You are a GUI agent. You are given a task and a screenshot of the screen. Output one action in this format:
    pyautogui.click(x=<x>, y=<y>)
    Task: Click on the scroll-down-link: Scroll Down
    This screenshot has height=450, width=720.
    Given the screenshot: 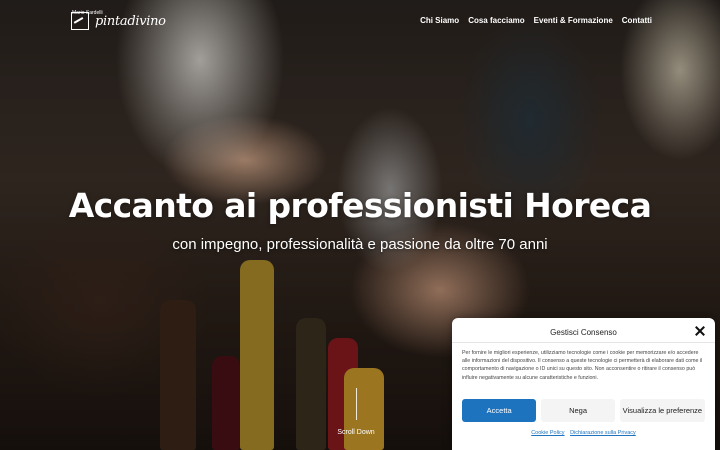 What is the action you would take?
    pyautogui.click(x=356, y=432)
    